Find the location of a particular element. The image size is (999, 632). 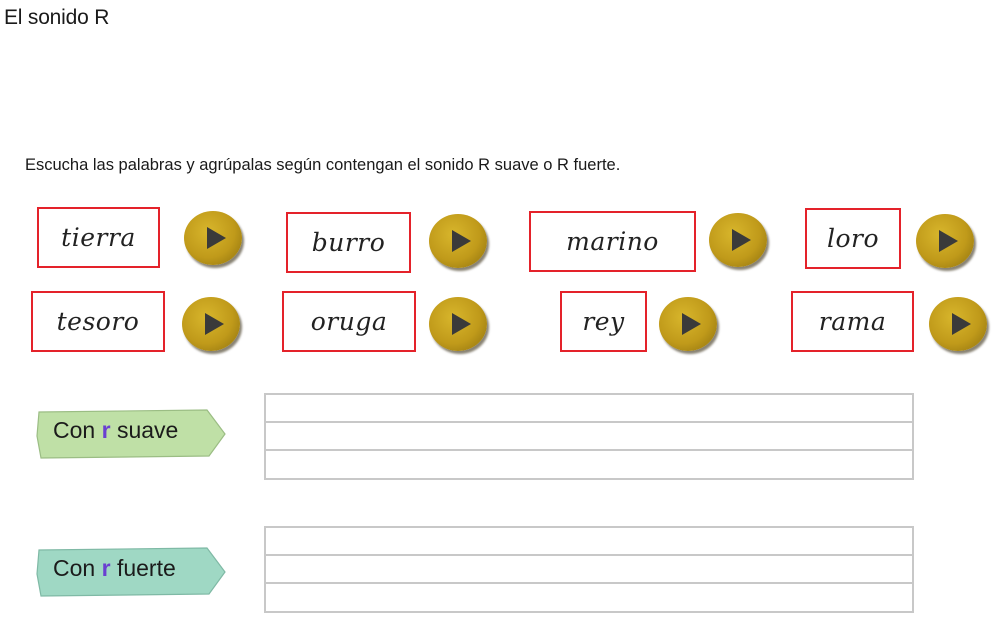

play-button-loro is located at coordinates (945, 241).